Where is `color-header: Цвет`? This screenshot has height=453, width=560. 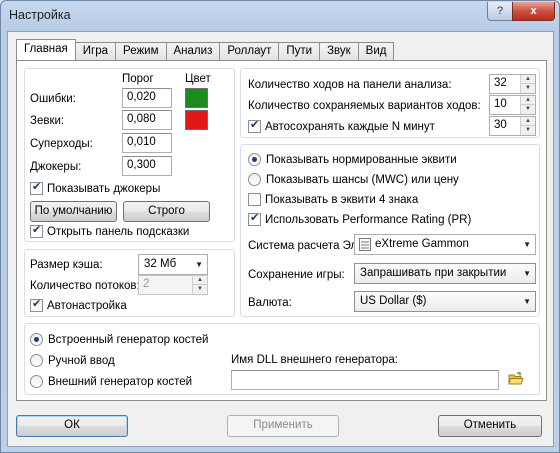 color-header: Цвет is located at coordinates (198, 79).